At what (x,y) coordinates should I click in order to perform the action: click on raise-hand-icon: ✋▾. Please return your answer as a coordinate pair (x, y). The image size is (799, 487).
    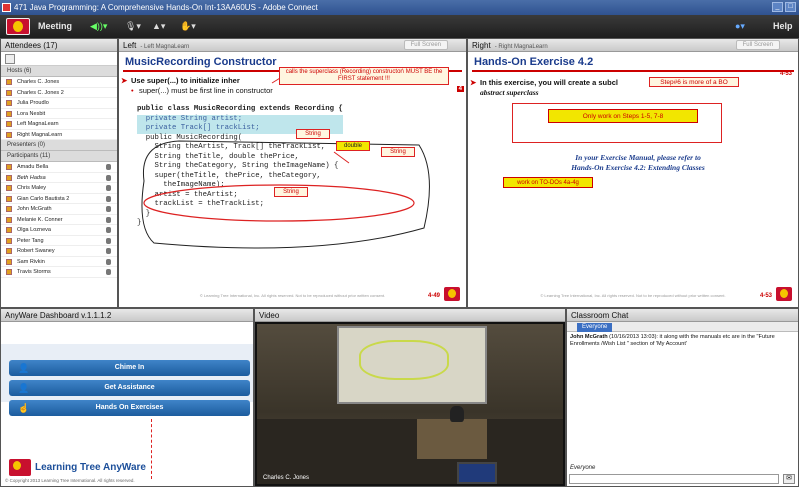
    Looking at the image, I should click on (188, 26).